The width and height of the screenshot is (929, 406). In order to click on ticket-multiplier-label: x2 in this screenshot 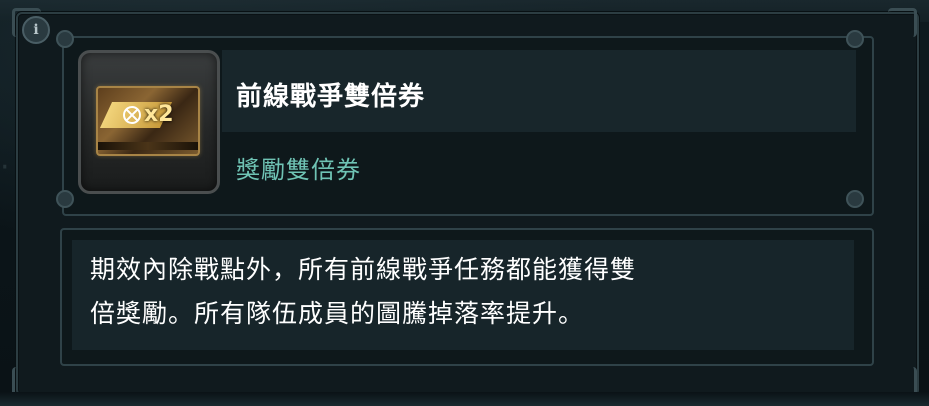, I will do `click(159, 114)`.